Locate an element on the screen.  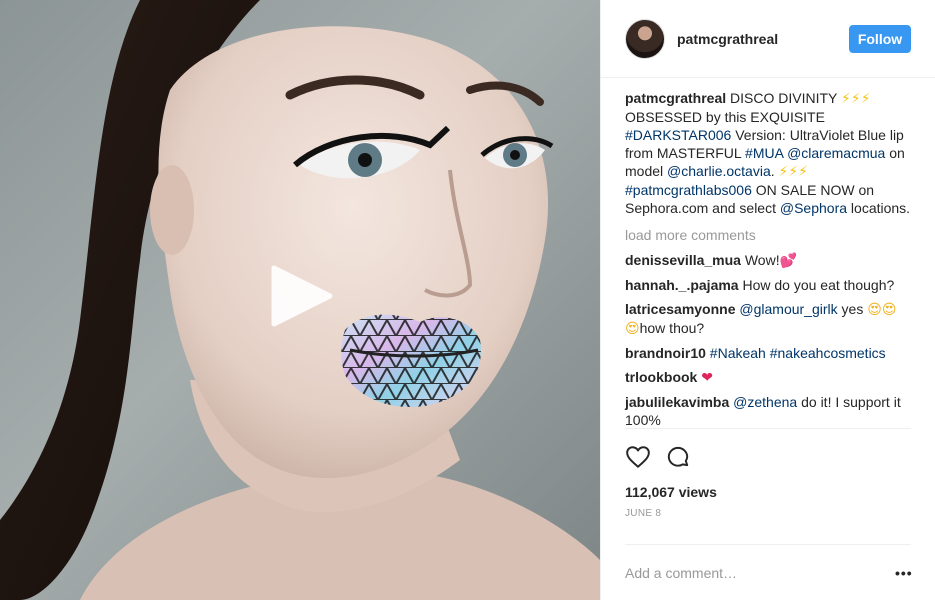
comment-text: How do you eat though? is located at coordinates (818, 285).